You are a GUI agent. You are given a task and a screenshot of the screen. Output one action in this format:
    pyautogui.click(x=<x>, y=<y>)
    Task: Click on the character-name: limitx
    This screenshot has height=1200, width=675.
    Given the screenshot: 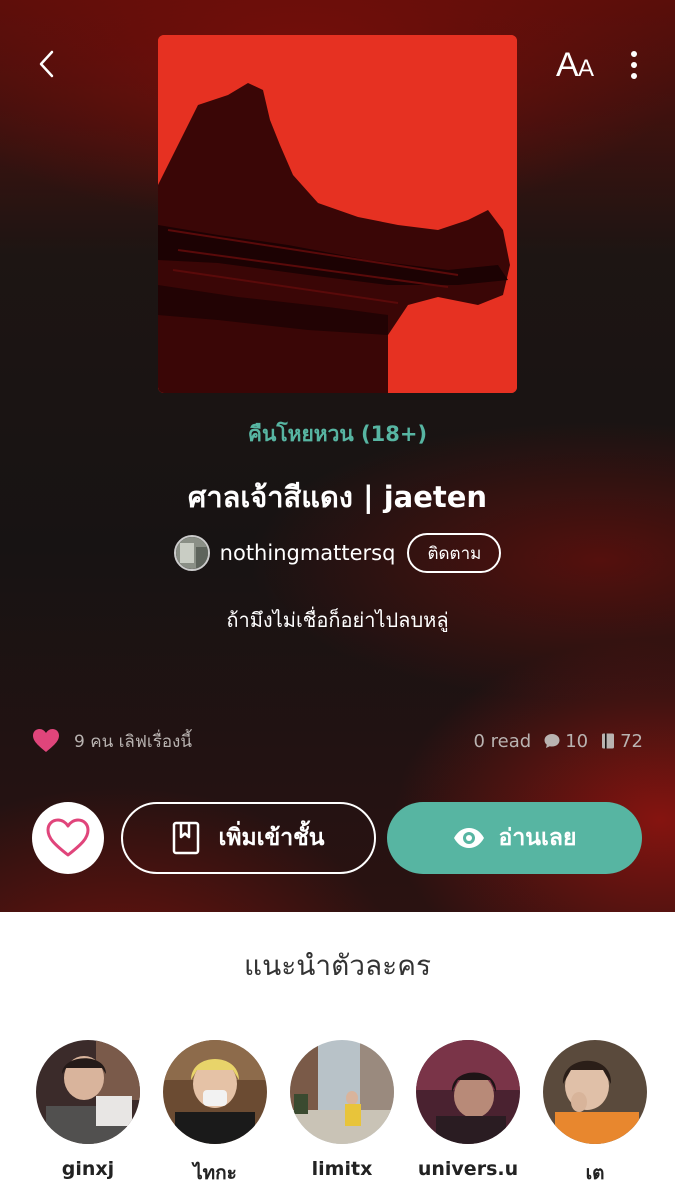 What is the action you would take?
    pyautogui.click(x=342, y=1169)
    